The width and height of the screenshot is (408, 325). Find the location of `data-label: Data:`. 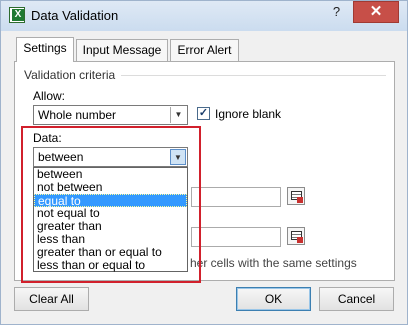

data-label: Data: is located at coordinates (47, 138).